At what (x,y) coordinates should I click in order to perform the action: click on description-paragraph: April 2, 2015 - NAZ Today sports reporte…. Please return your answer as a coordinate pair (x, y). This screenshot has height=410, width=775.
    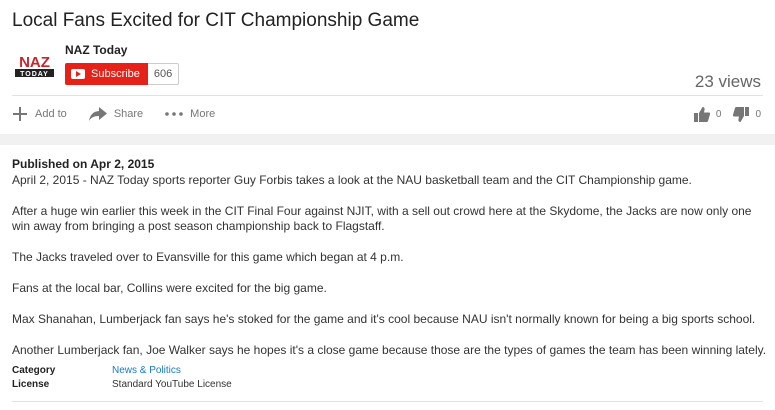
    Looking at the image, I should click on (352, 180).